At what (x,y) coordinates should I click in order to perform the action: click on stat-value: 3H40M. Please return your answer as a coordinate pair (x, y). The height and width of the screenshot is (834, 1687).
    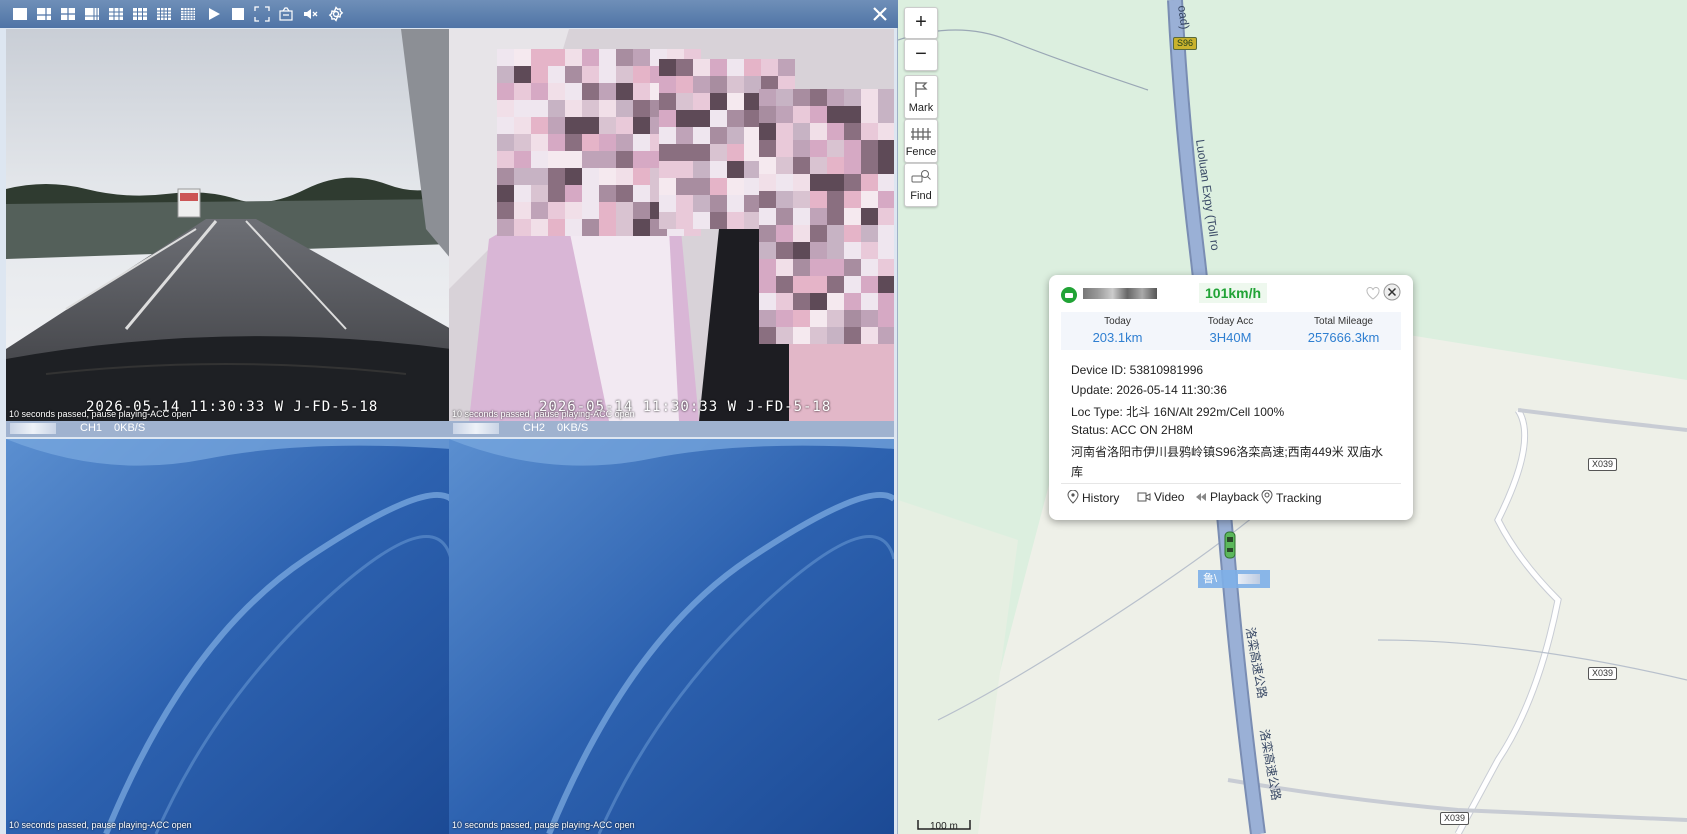
    Looking at the image, I should click on (1230, 337).